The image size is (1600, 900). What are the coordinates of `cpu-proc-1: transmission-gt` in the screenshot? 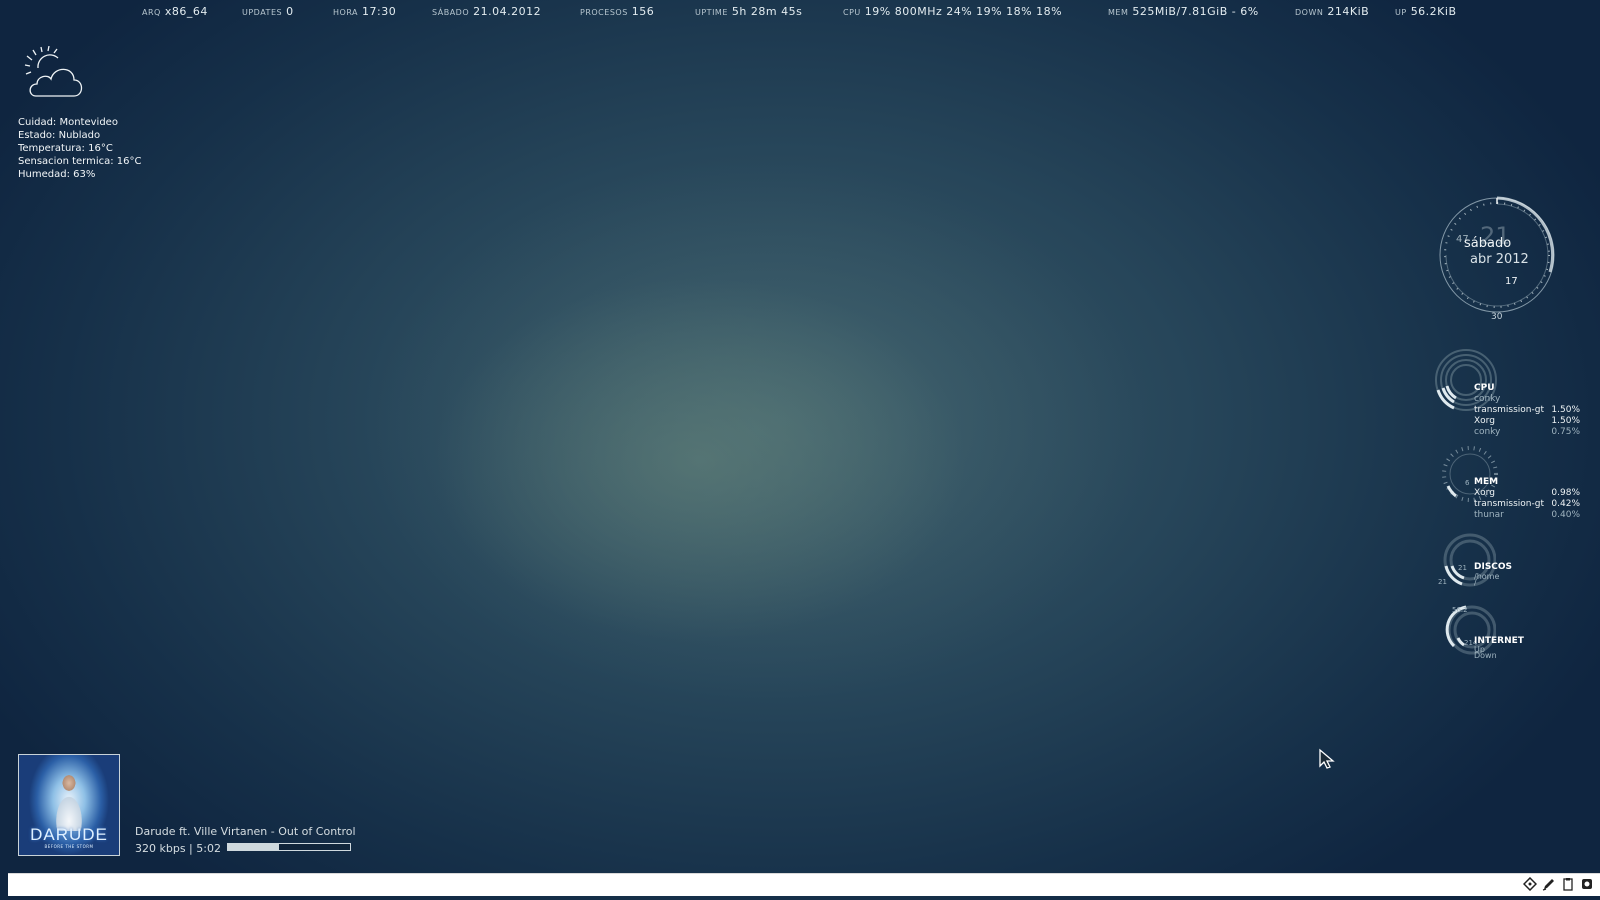 It's located at (1509, 410).